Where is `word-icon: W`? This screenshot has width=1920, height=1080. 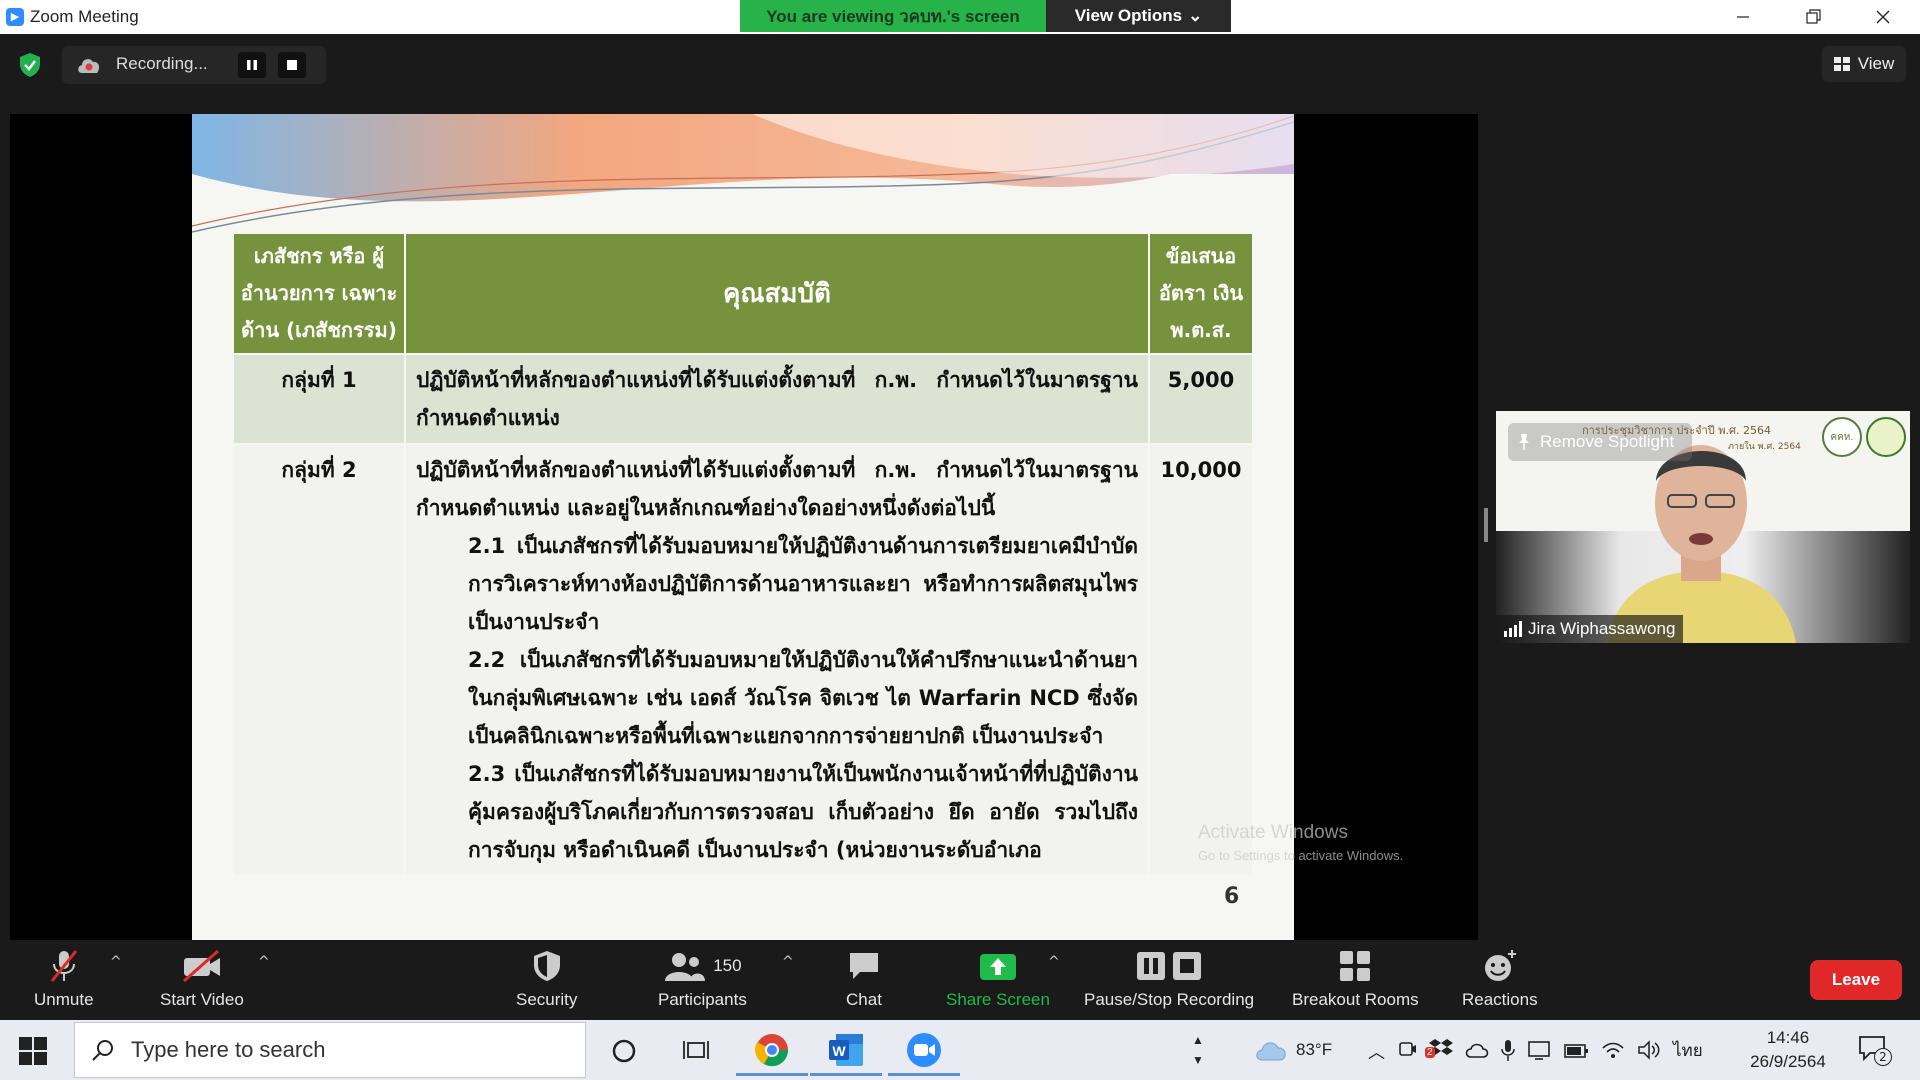 word-icon: W is located at coordinates (846, 1049).